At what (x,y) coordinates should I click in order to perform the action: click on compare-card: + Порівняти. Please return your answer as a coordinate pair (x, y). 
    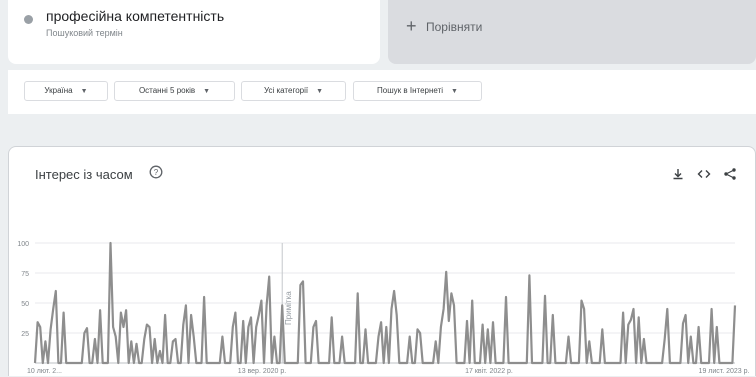
    Looking at the image, I should click on (572, 32).